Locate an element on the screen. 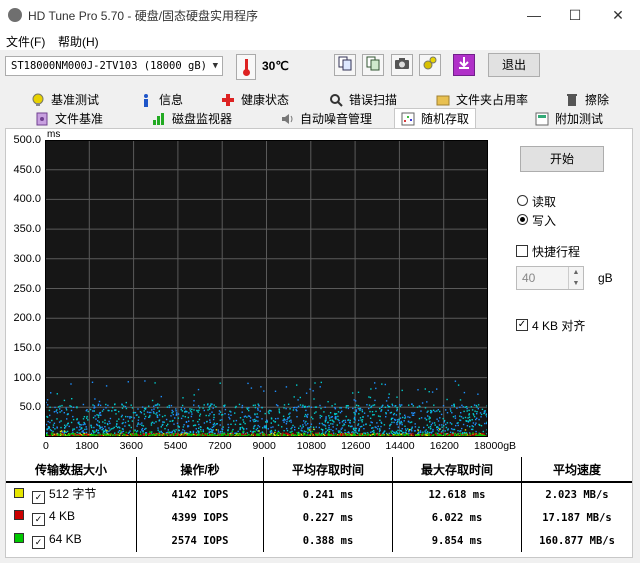  copy-info-icon is located at coordinates (345, 65).